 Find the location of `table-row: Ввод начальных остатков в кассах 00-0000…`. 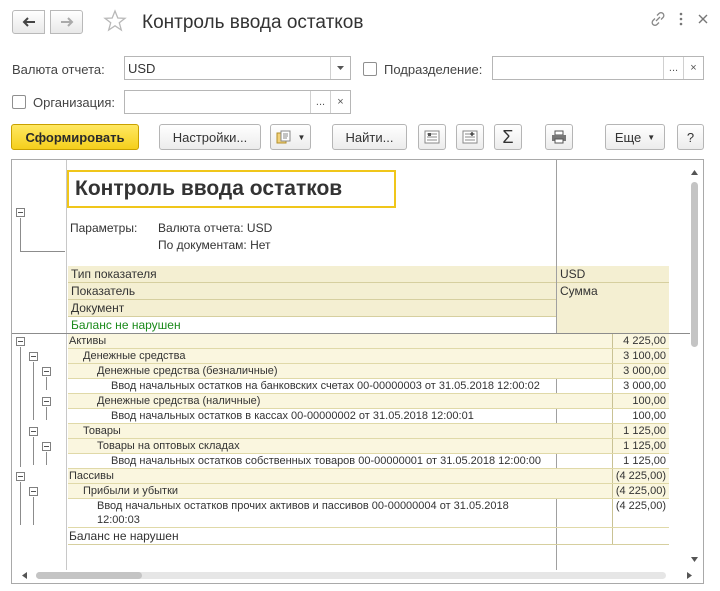

table-row: Ввод начальных остатков в кассах 00-0000… is located at coordinates (368, 416).